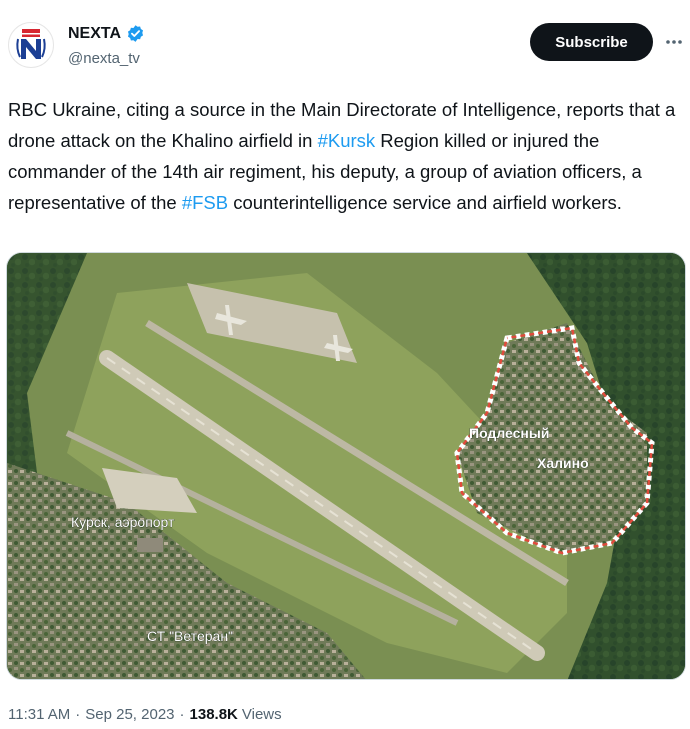  What do you see at coordinates (129, 714) in the screenshot?
I see `tweet-date: Sep 25, 2023` at bounding box center [129, 714].